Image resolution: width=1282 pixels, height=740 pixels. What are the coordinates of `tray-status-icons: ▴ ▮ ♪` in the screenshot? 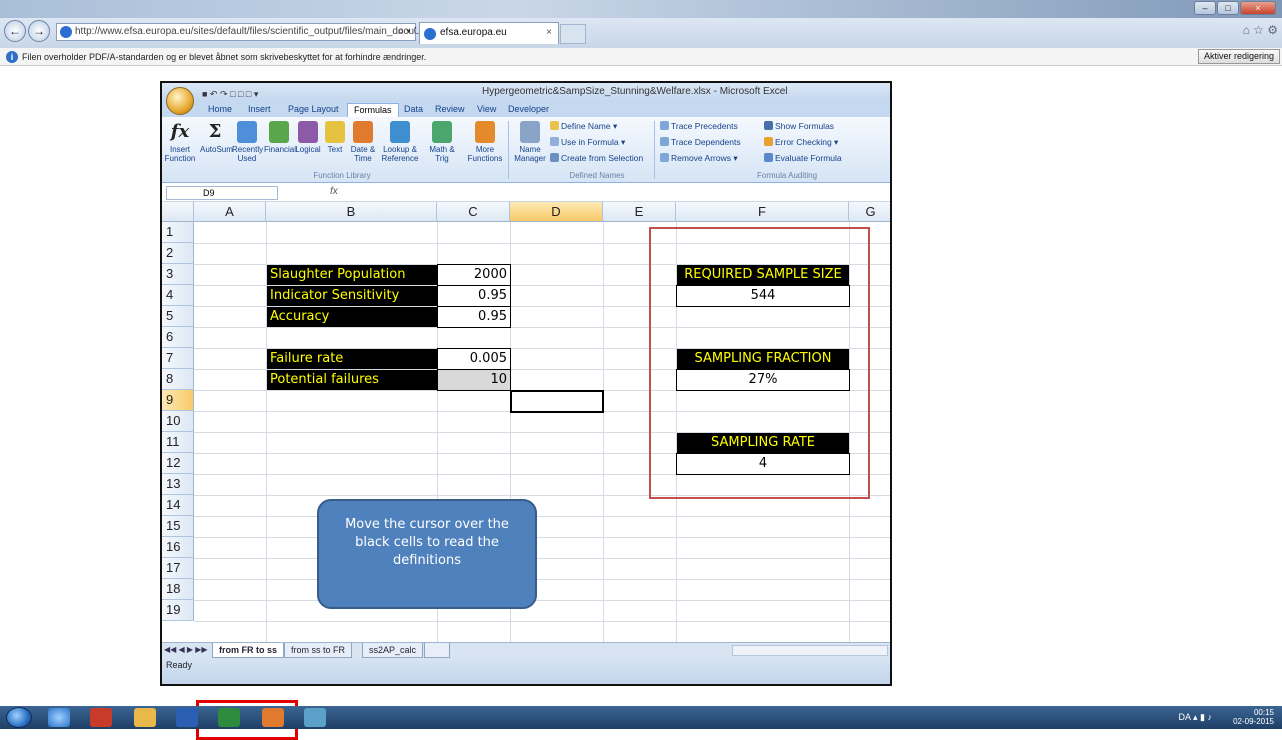 It's located at (1202, 717).